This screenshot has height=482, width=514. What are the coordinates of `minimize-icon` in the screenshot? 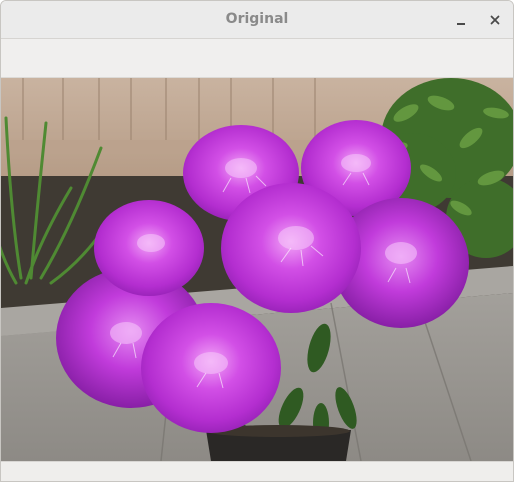 It's located at (461, 24).